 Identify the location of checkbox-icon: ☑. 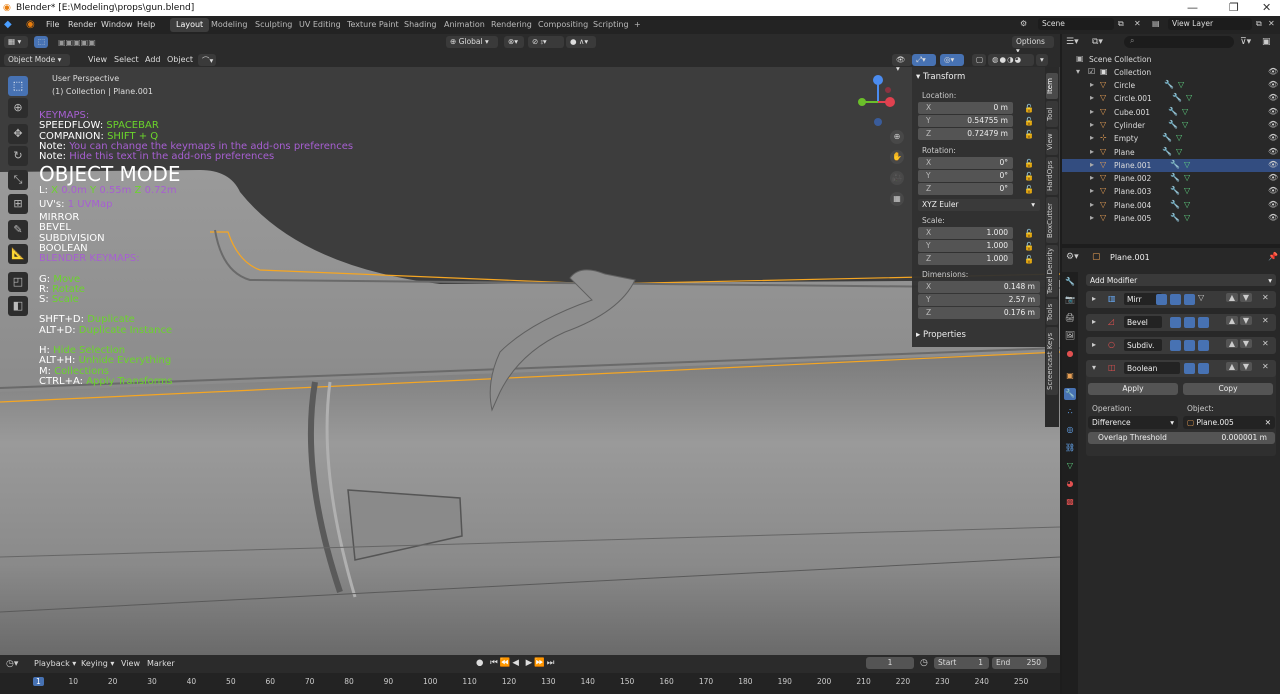
(1091, 71).